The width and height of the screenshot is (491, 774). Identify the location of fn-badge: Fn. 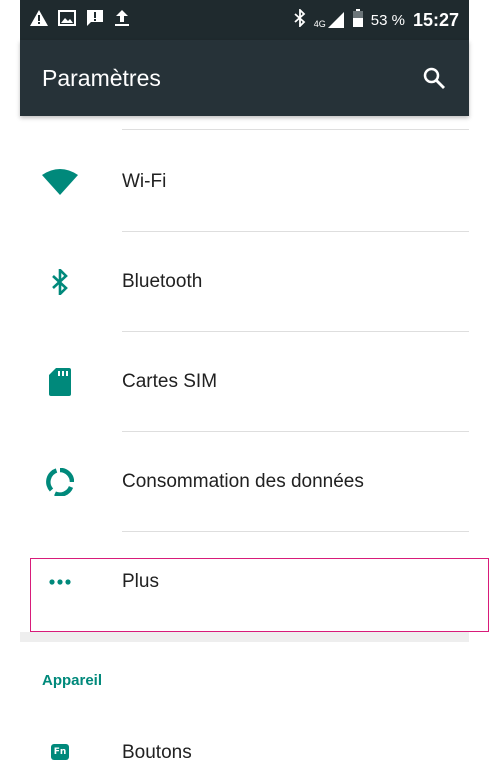
(60, 752).